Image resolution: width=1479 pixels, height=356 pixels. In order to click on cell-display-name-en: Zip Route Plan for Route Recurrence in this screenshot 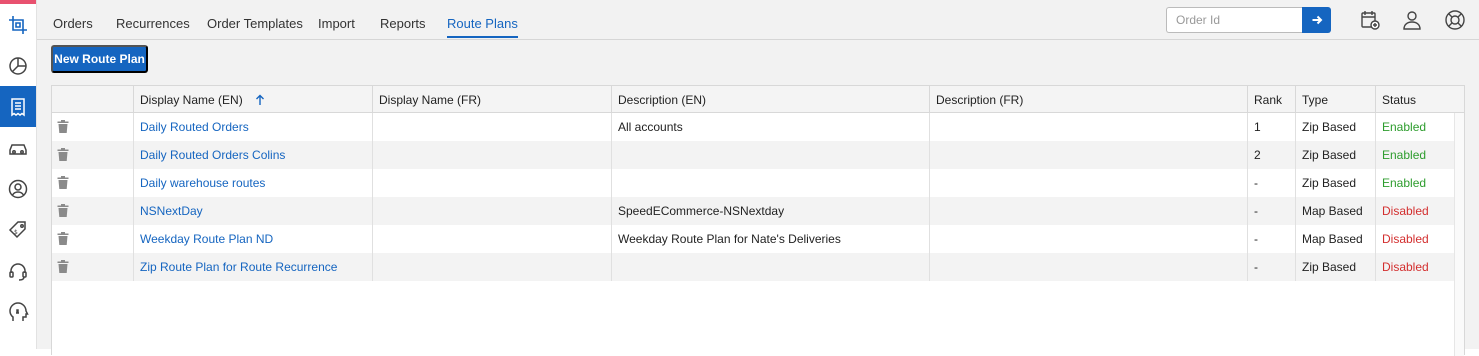, I will do `click(252, 267)`.